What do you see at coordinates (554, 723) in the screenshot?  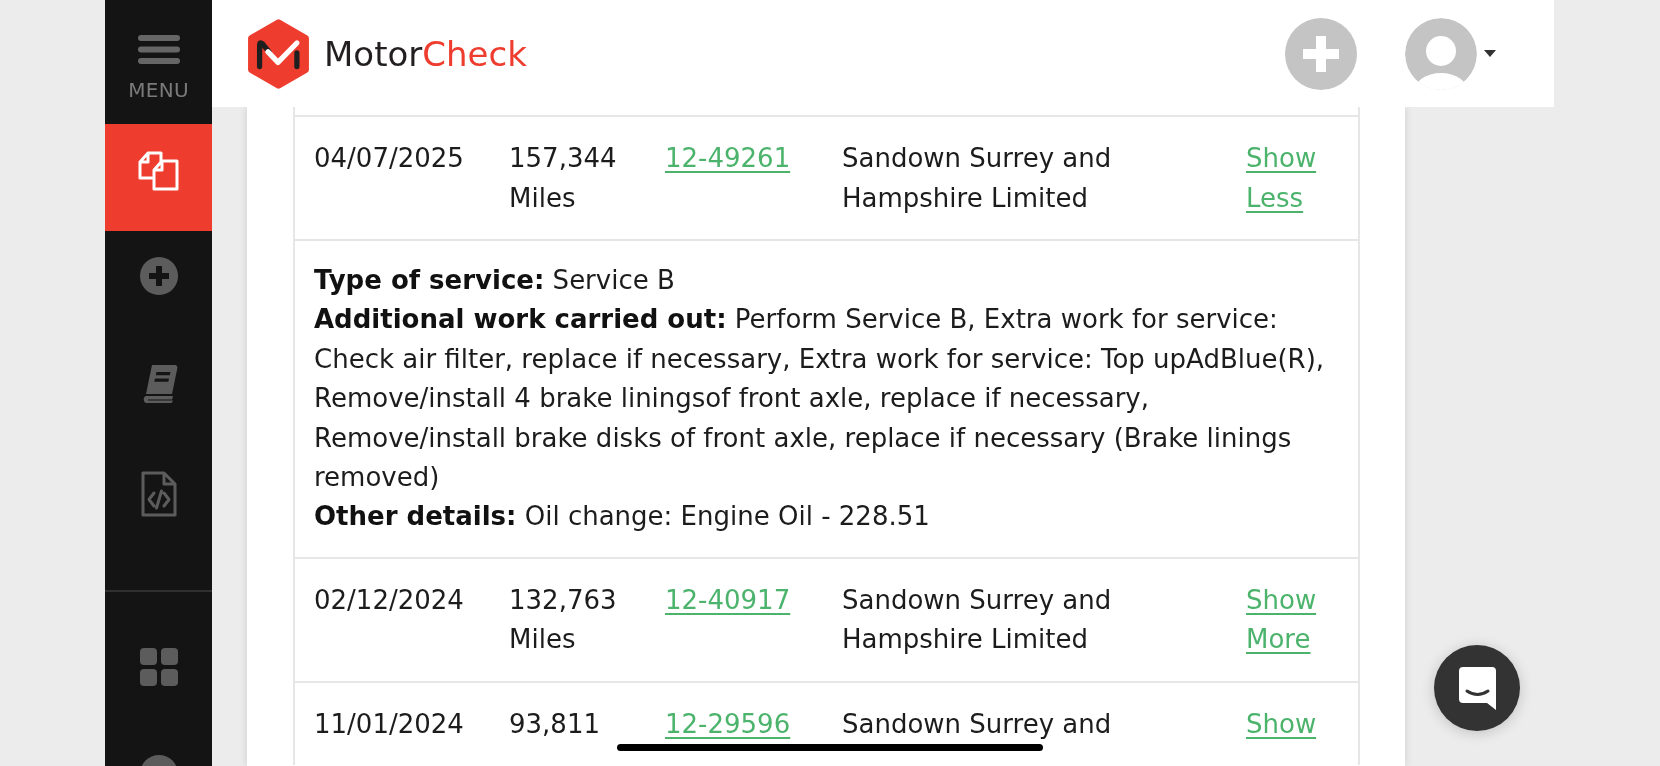 I see `mileage-text: 93,811` at bounding box center [554, 723].